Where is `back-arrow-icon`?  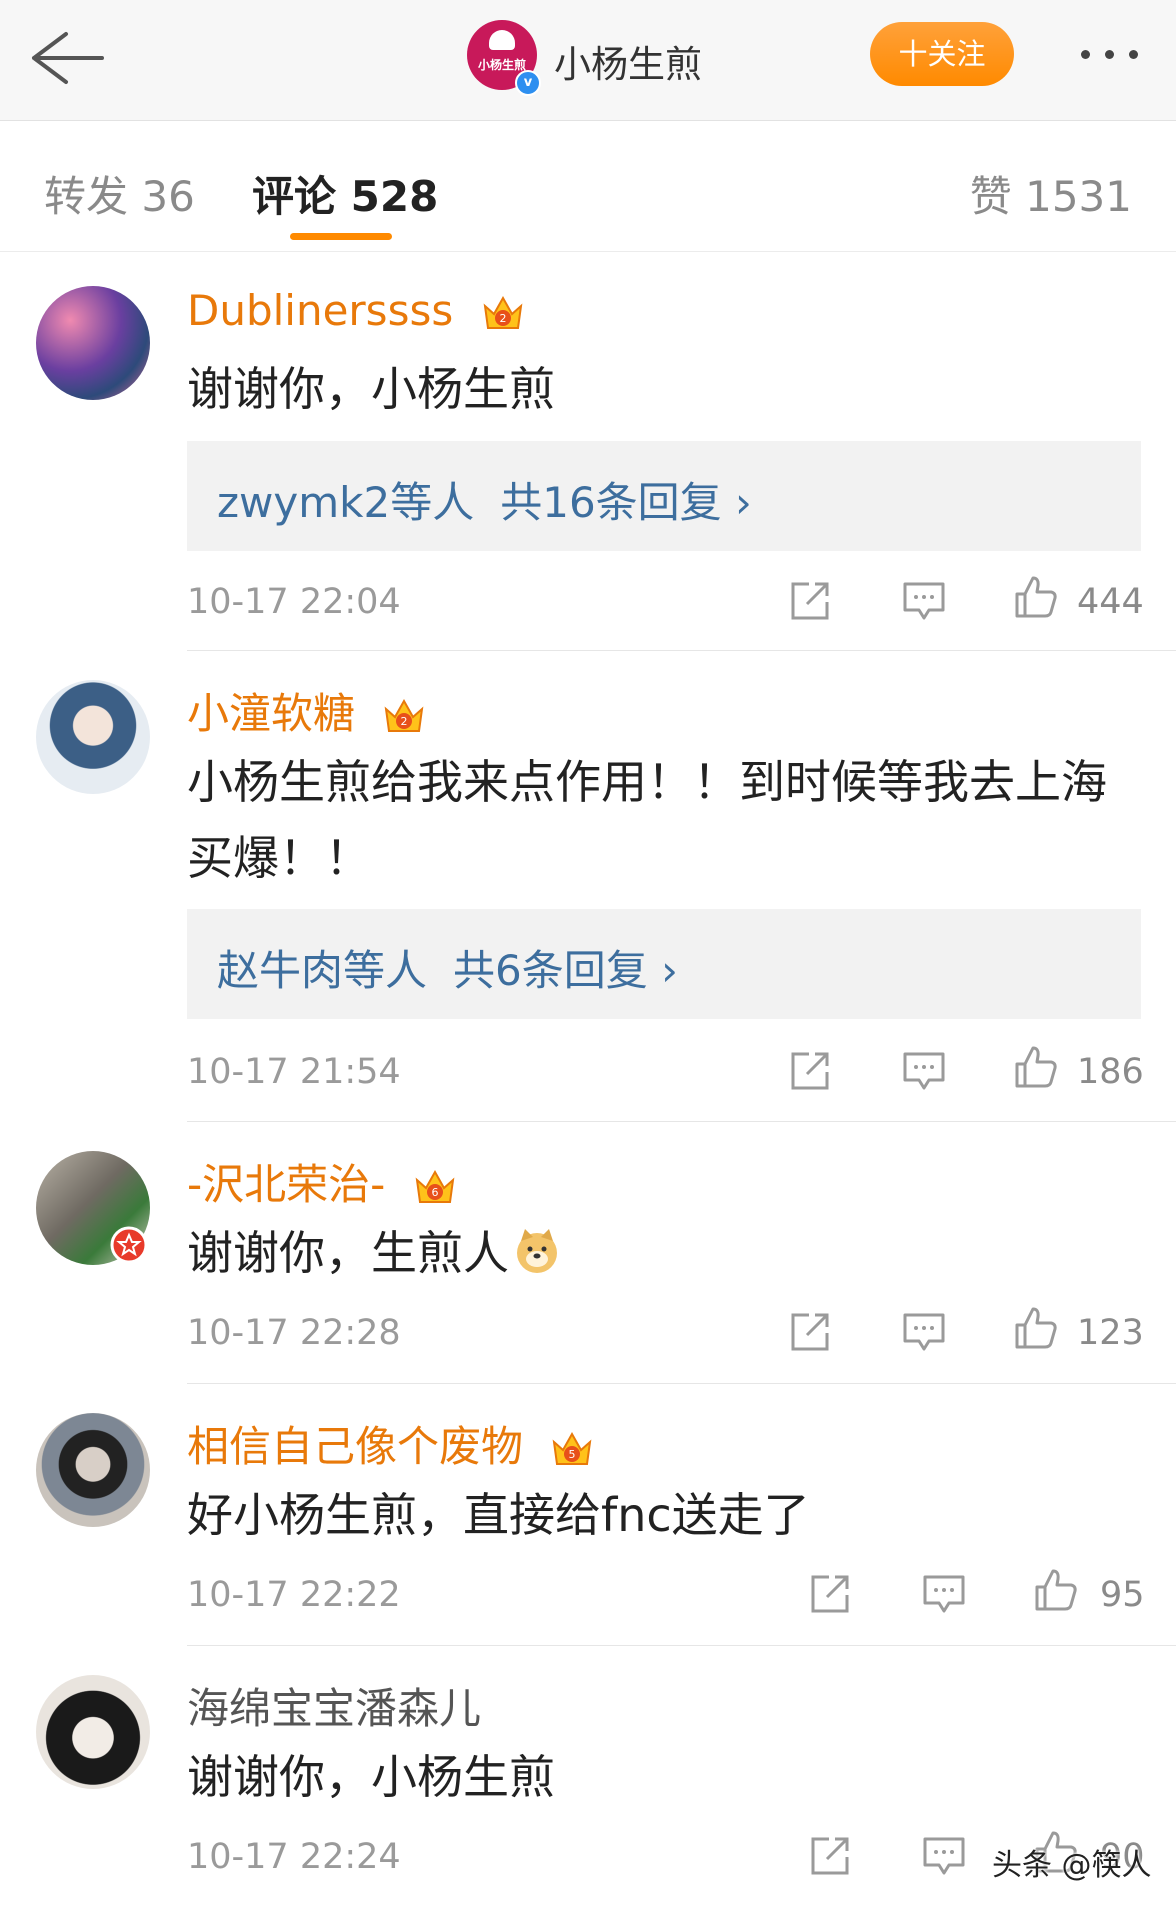
back-arrow-icon is located at coordinates (66, 58).